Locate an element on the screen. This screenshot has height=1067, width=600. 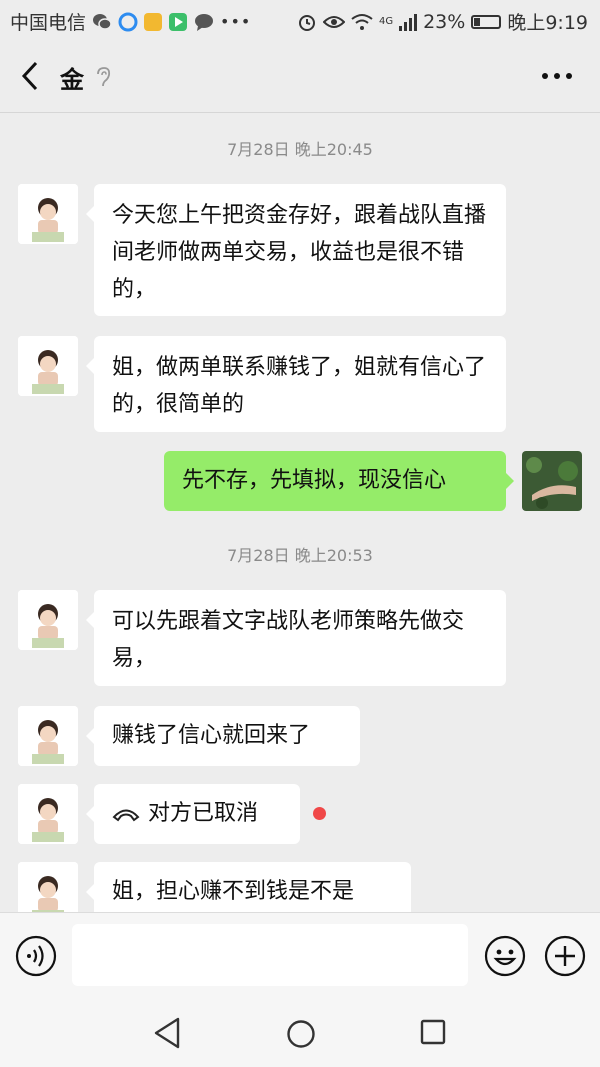
nav-back-icon is located at coordinates (167, 1033).